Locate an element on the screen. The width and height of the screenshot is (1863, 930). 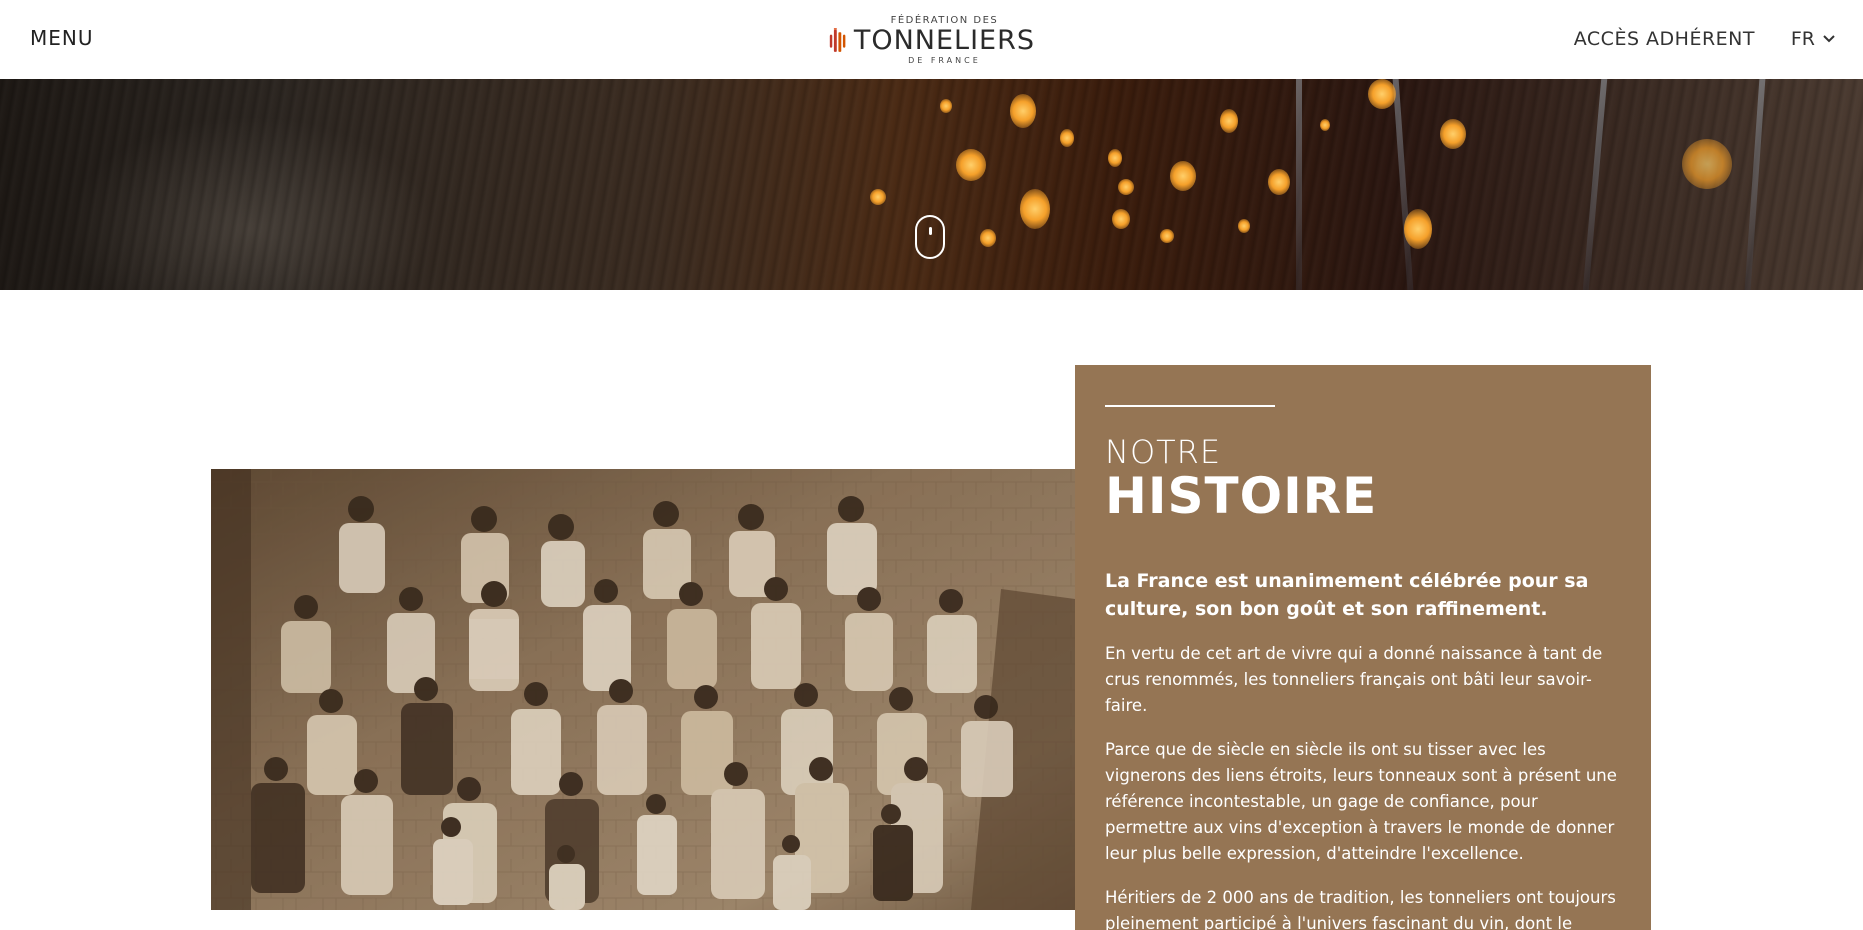
barrel-staves-logo-icon is located at coordinates (837, 40).